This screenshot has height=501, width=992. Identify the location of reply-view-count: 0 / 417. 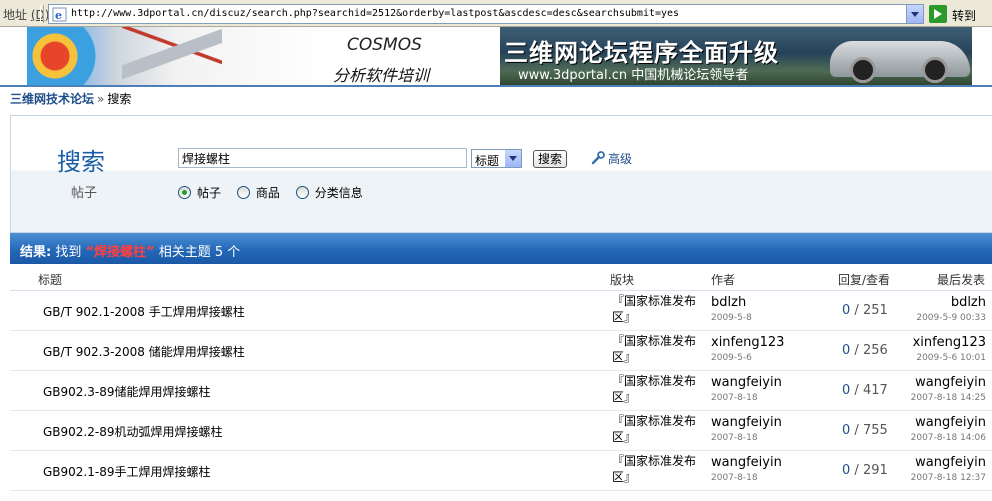
(865, 390).